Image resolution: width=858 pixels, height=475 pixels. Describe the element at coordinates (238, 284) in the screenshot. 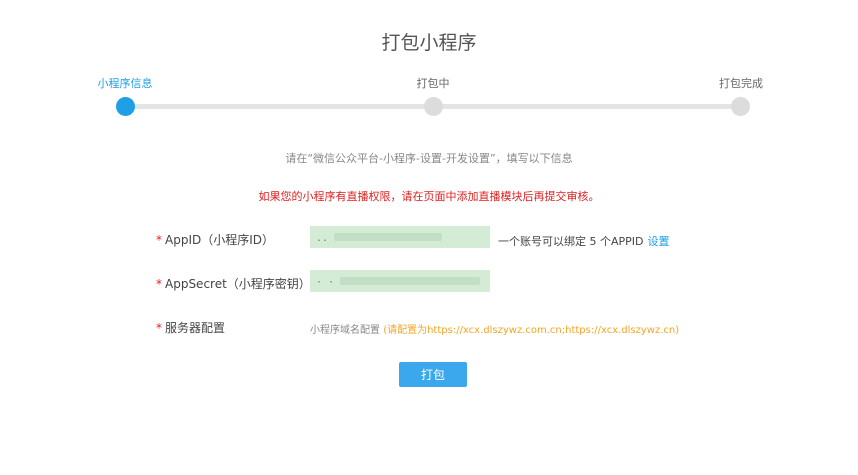

I see `appsecret-label-text: AppSecret（小程序密钥）` at that location.